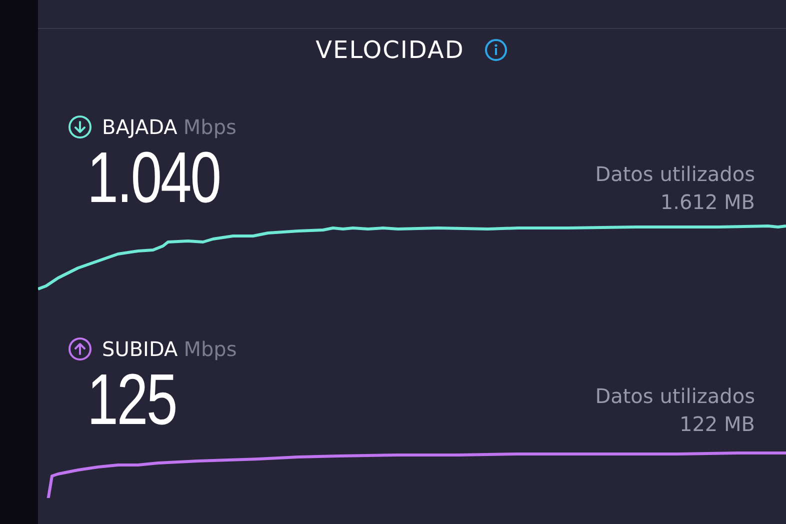 Image resolution: width=786 pixels, height=524 pixels. What do you see at coordinates (707, 202) in the screenshot?
I see `data-used-value: 1.612 MB` at bounding box center [707, 202].